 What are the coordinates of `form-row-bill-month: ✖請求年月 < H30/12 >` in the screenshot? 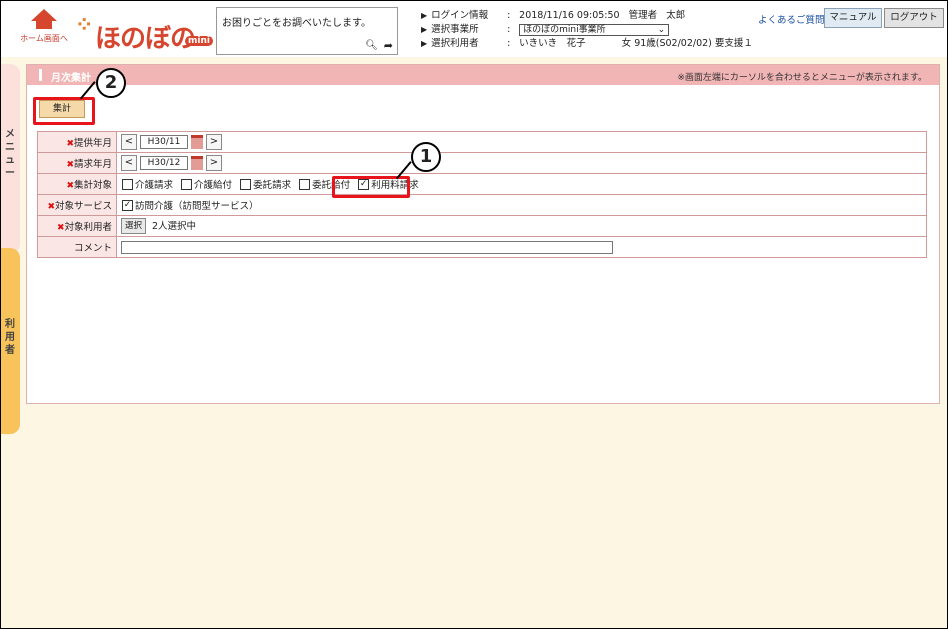 It's located at (482, 163).